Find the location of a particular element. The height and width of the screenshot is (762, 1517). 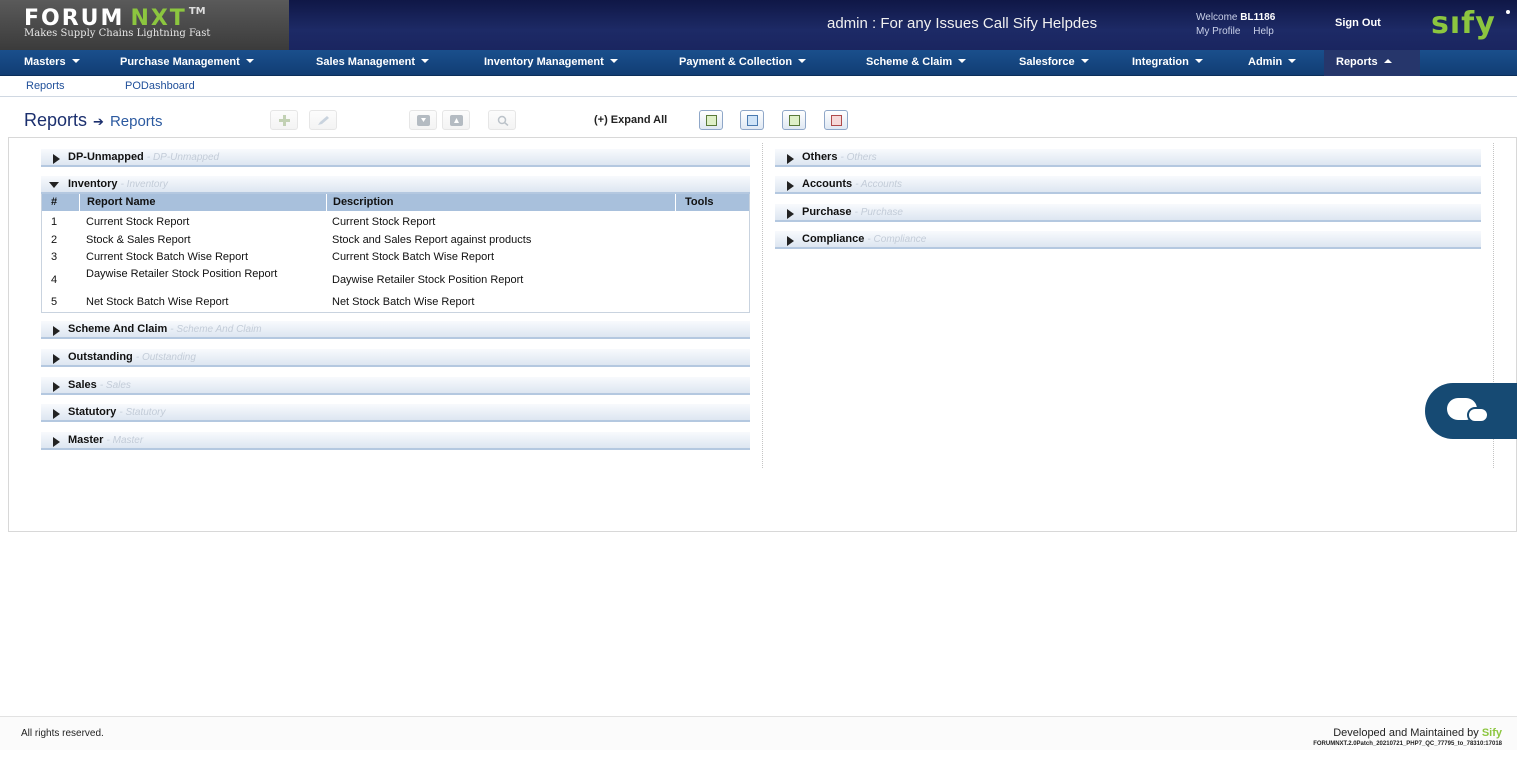

nav-payment-collection: Payment & Collection is located at coordinates (743, 63).